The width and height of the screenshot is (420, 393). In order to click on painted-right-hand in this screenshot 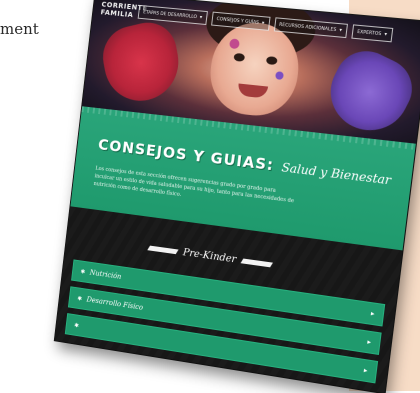, I will do `click(368, 92)`.